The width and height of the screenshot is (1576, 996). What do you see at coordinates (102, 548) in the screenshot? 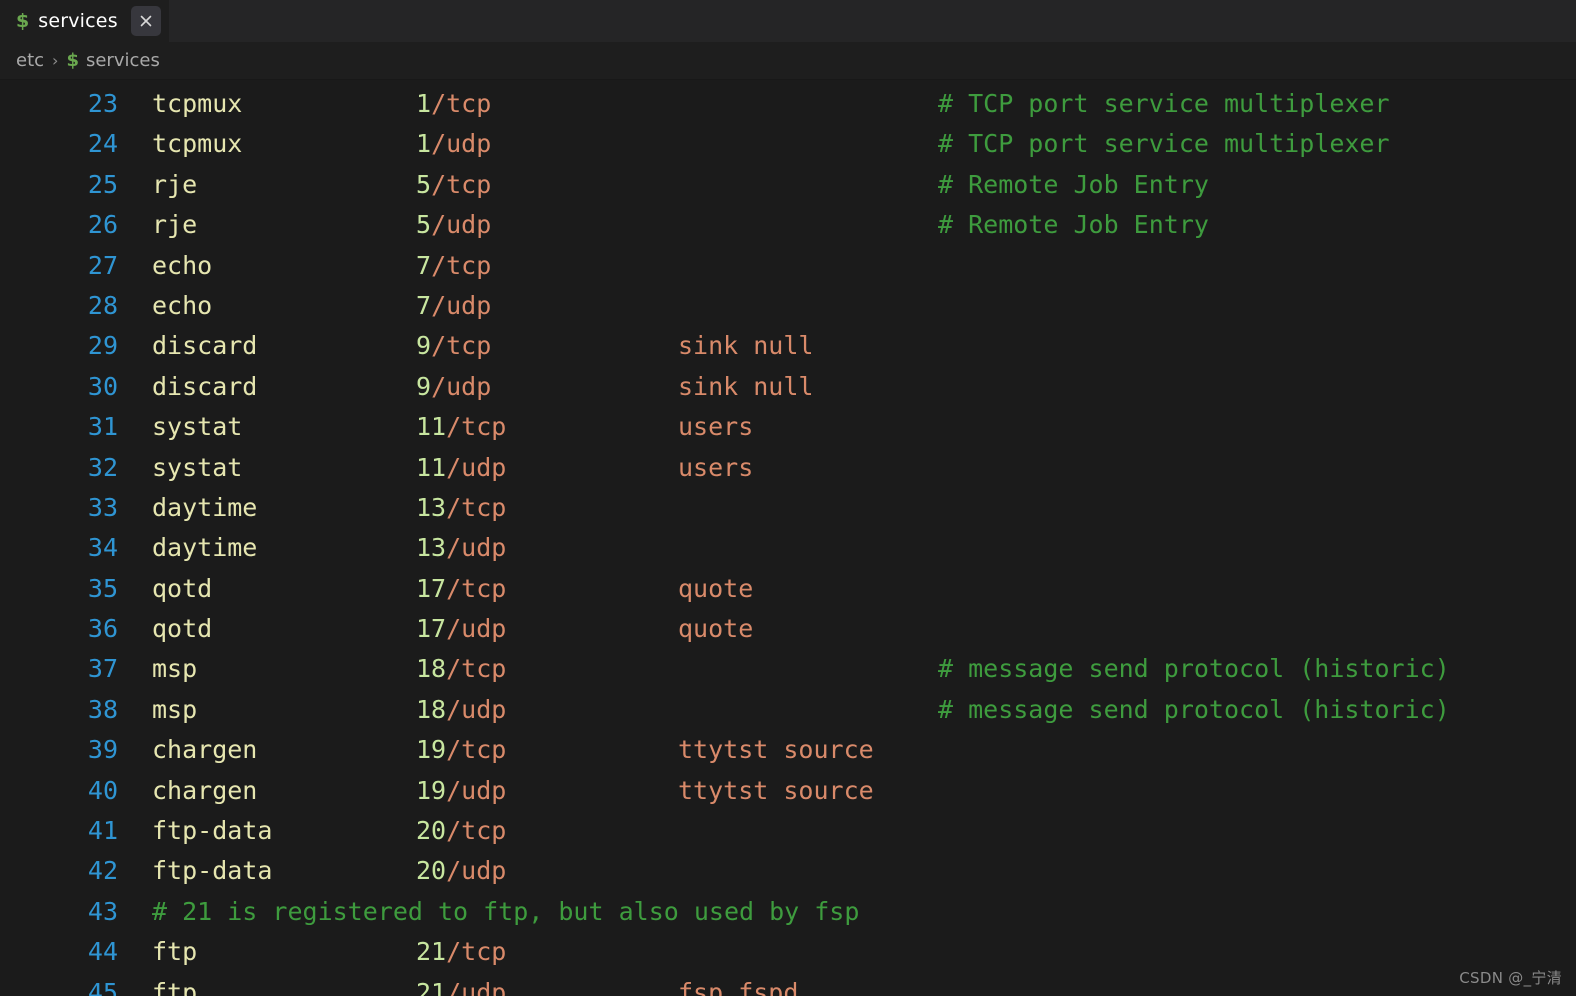
I see `line-number: 34` at bounding box center [102, 548].